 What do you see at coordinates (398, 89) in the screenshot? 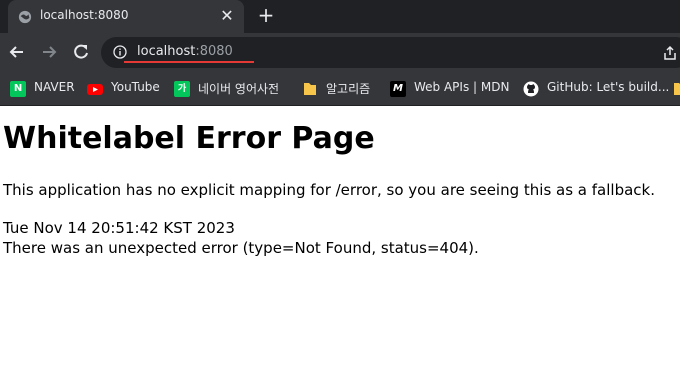
I see `mdn-icon: M` at bounding box center [398, 89].